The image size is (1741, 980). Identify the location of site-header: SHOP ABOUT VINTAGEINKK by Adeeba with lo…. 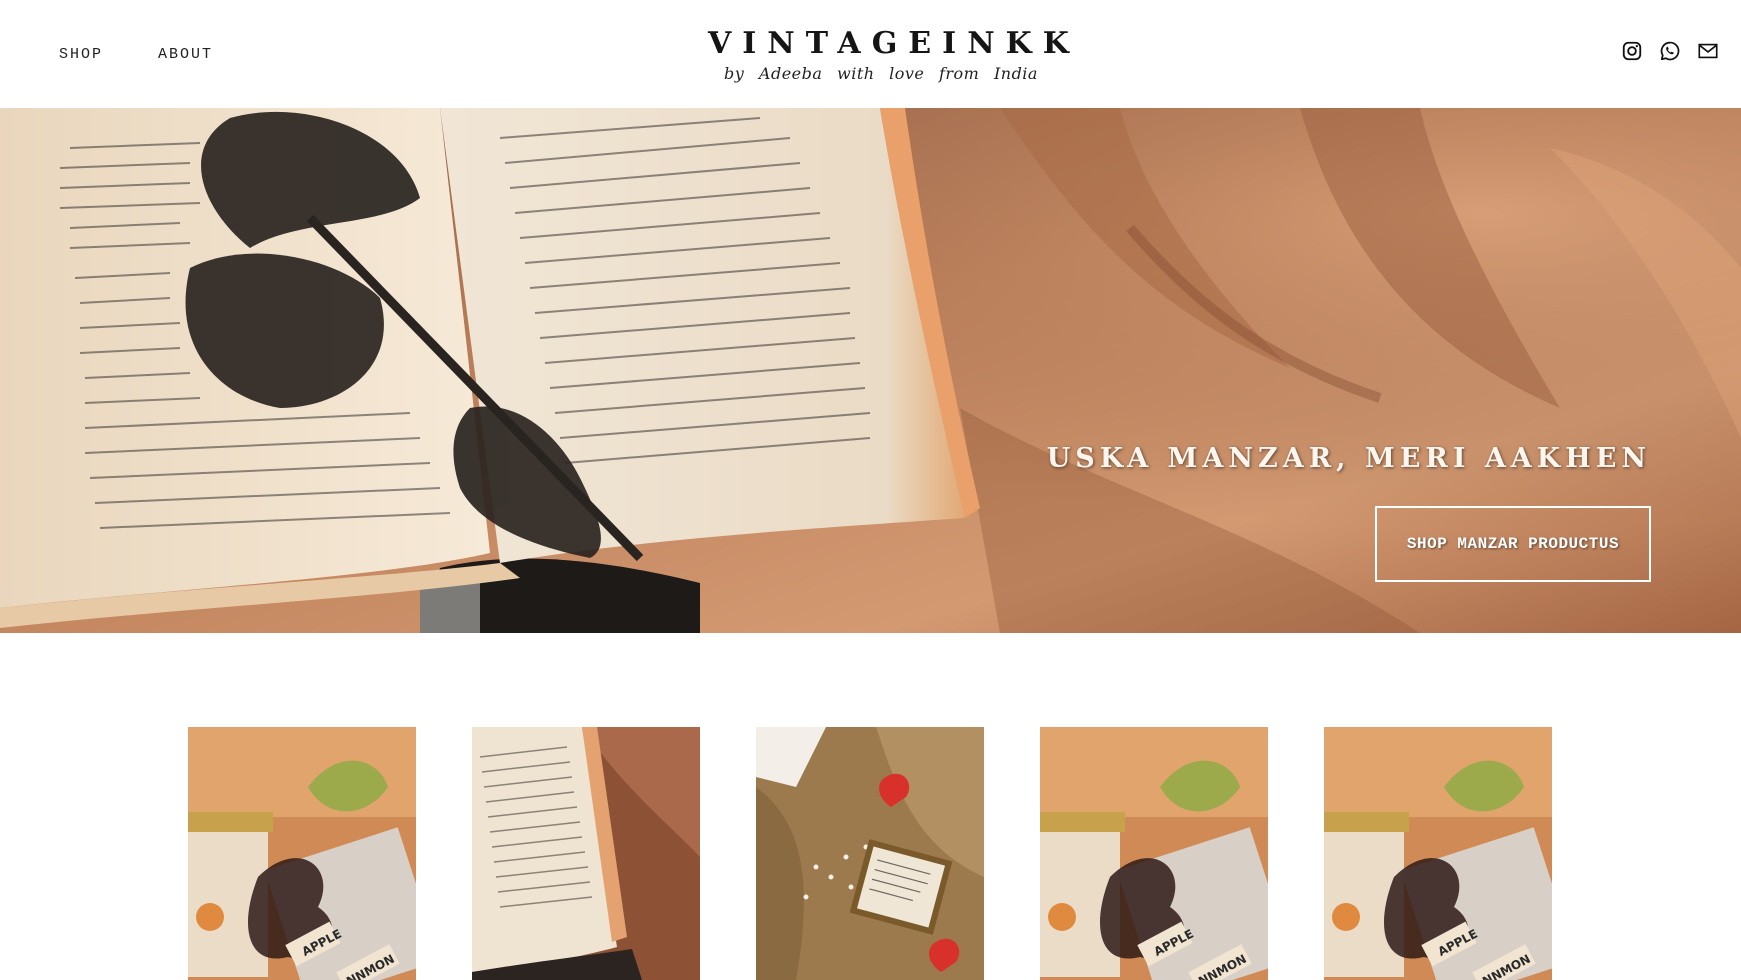
(870, 54).